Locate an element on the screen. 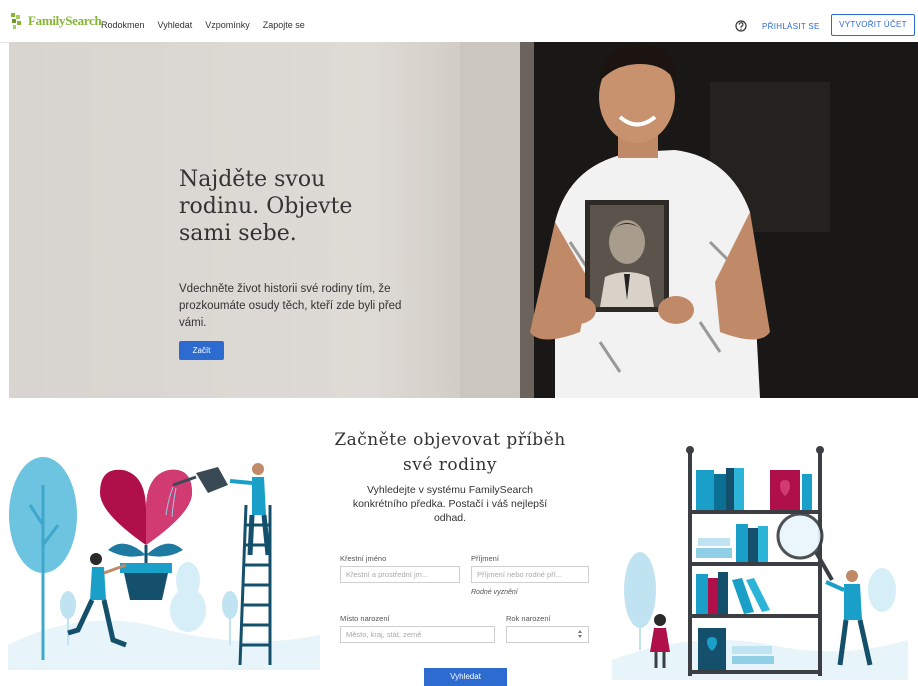  left-illustration is located at coordinates (164, 563).